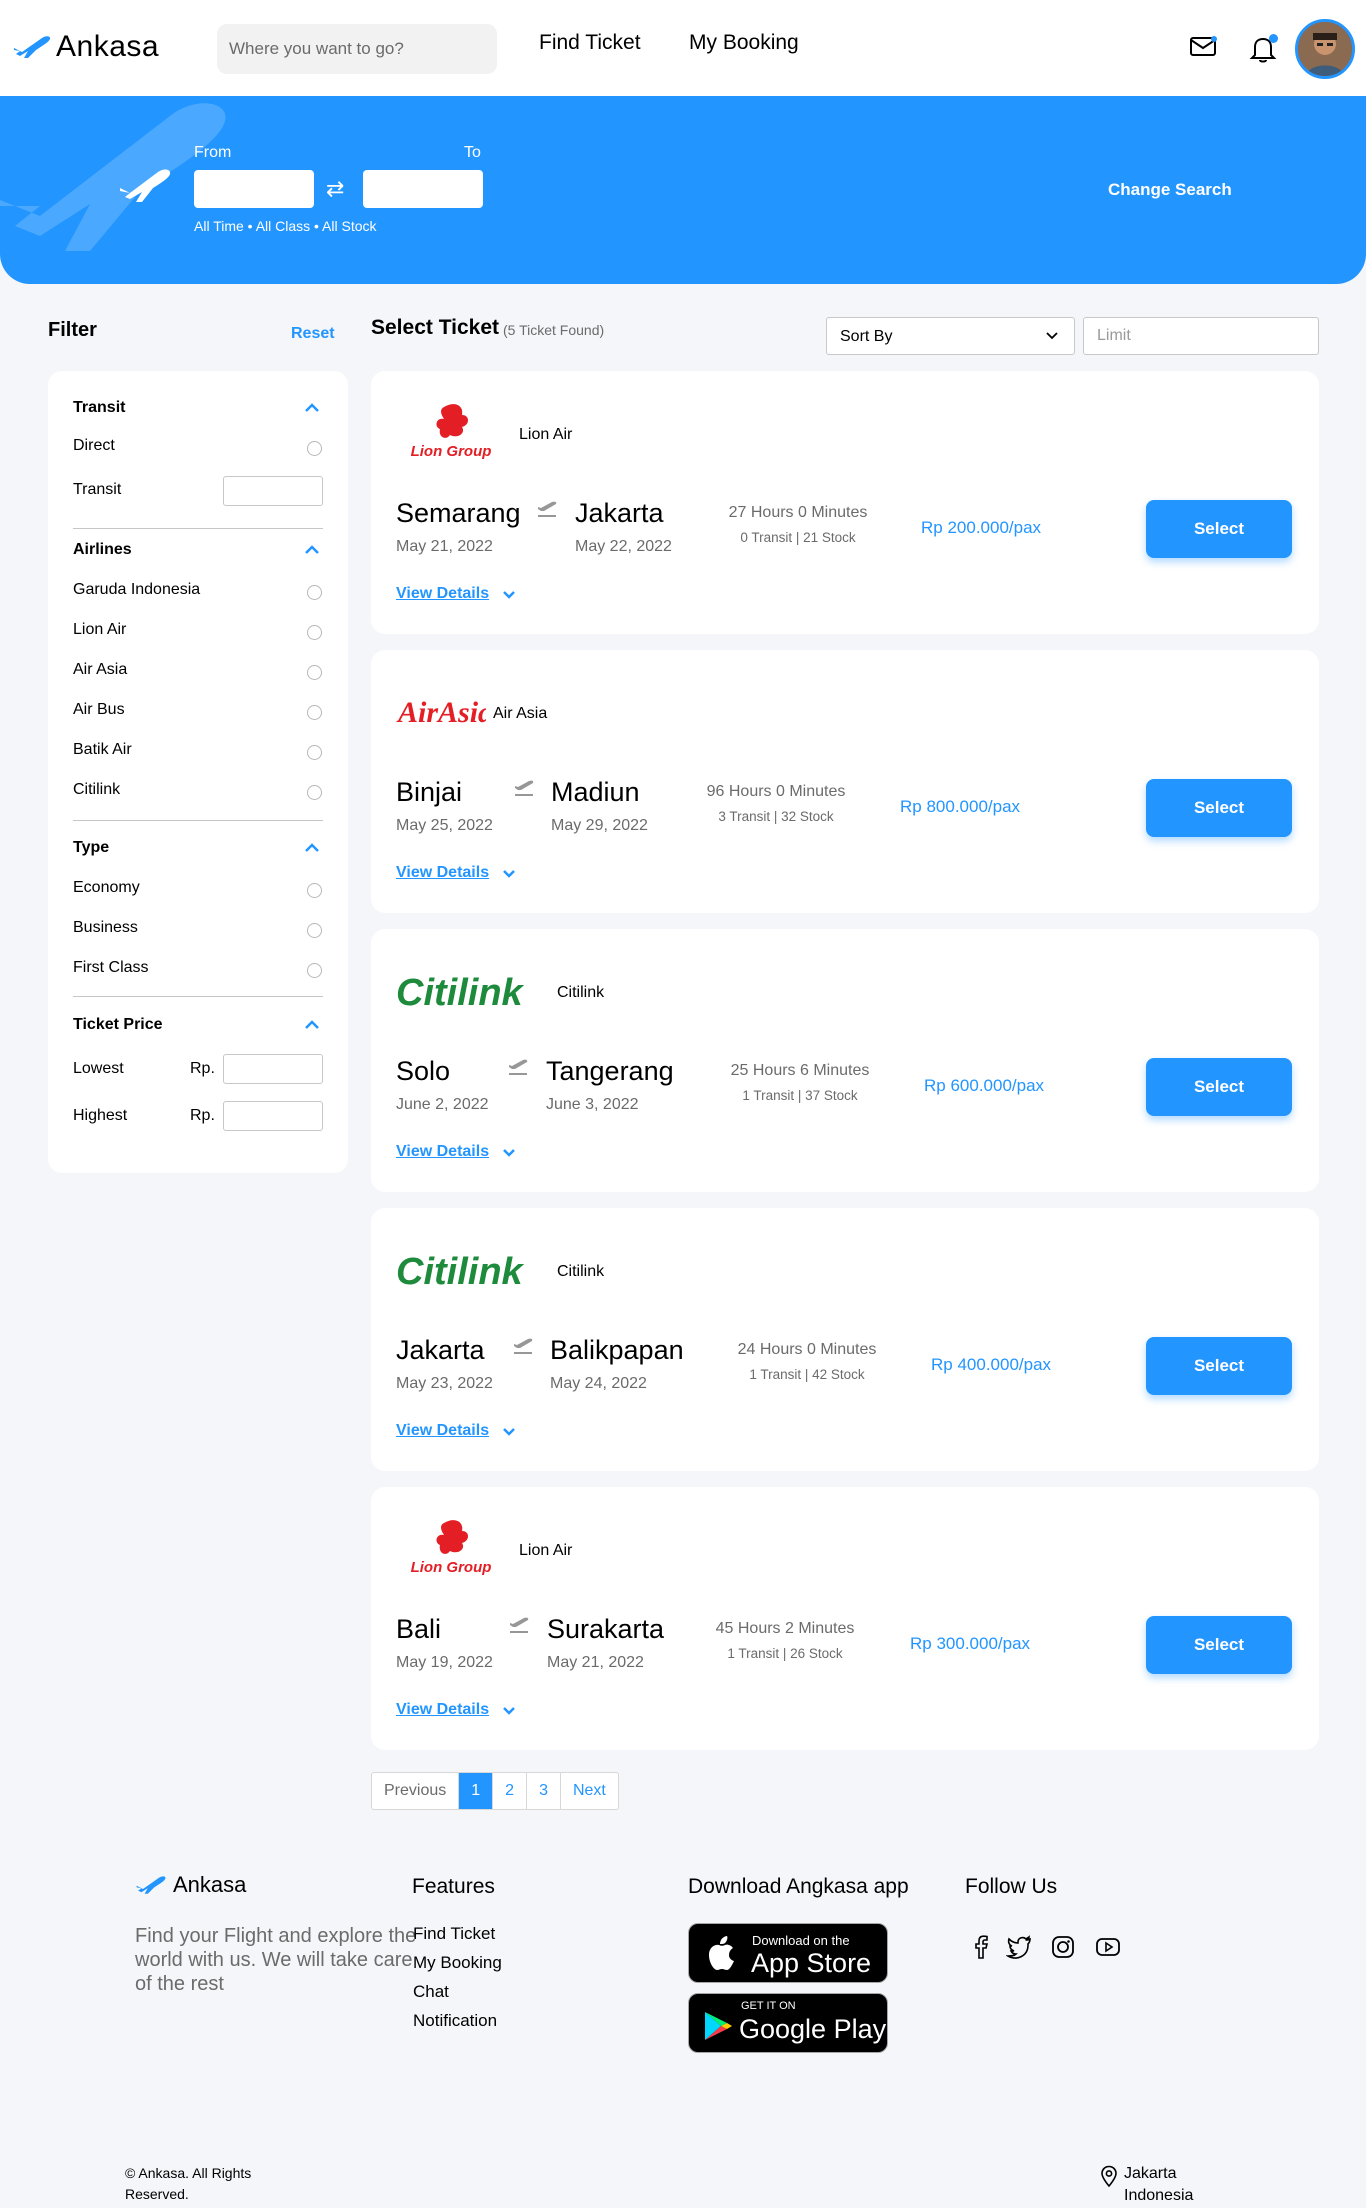 The height and width of the screenshot is (2208, 1366). What do you see at coordinates (440, 1350) in the screenshot?
I see `origin-city: Jakarta` at bounding box center [440, 1350].